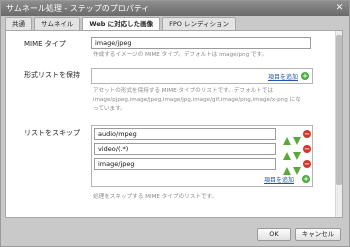 The height and width of the screenshot is (247, 350). I want to click on skip-list-label: リストをスキップ, so click(52, 133).